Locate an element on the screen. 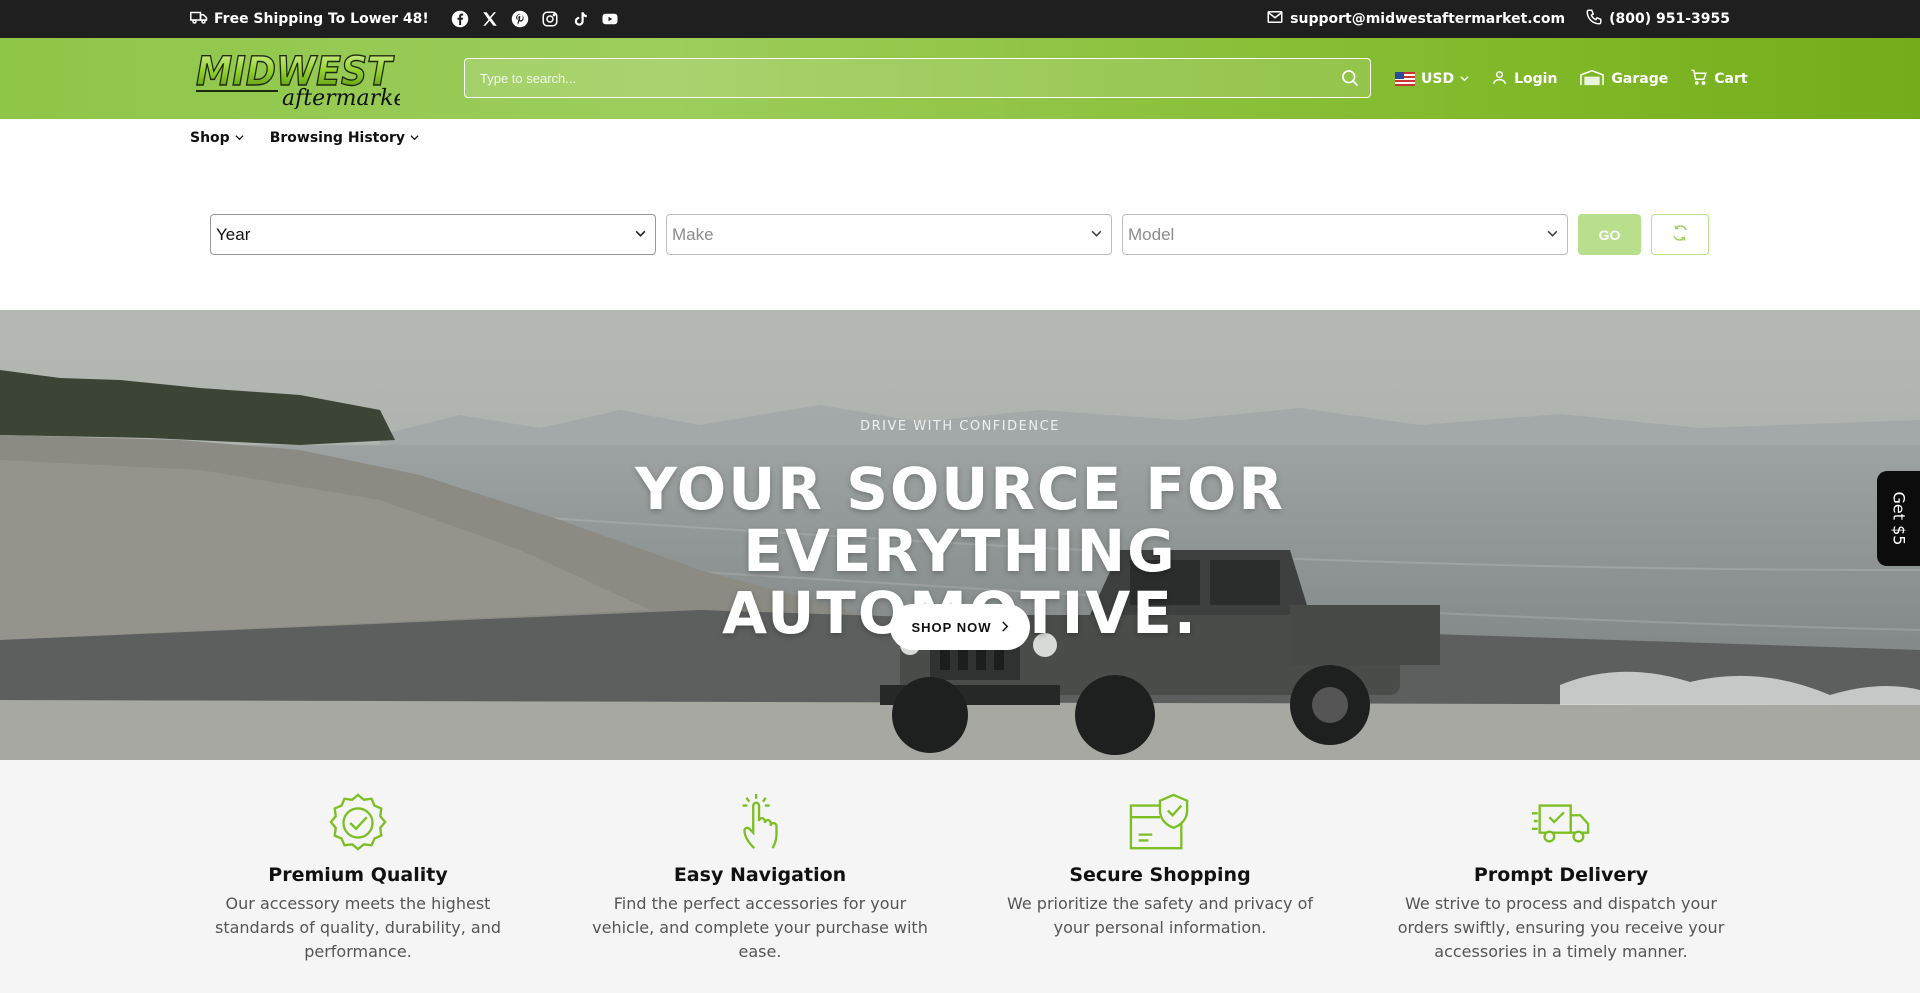 The height and width of the screenshot is (993, 1920). year-select: Year is located at coordinates (433, 234).